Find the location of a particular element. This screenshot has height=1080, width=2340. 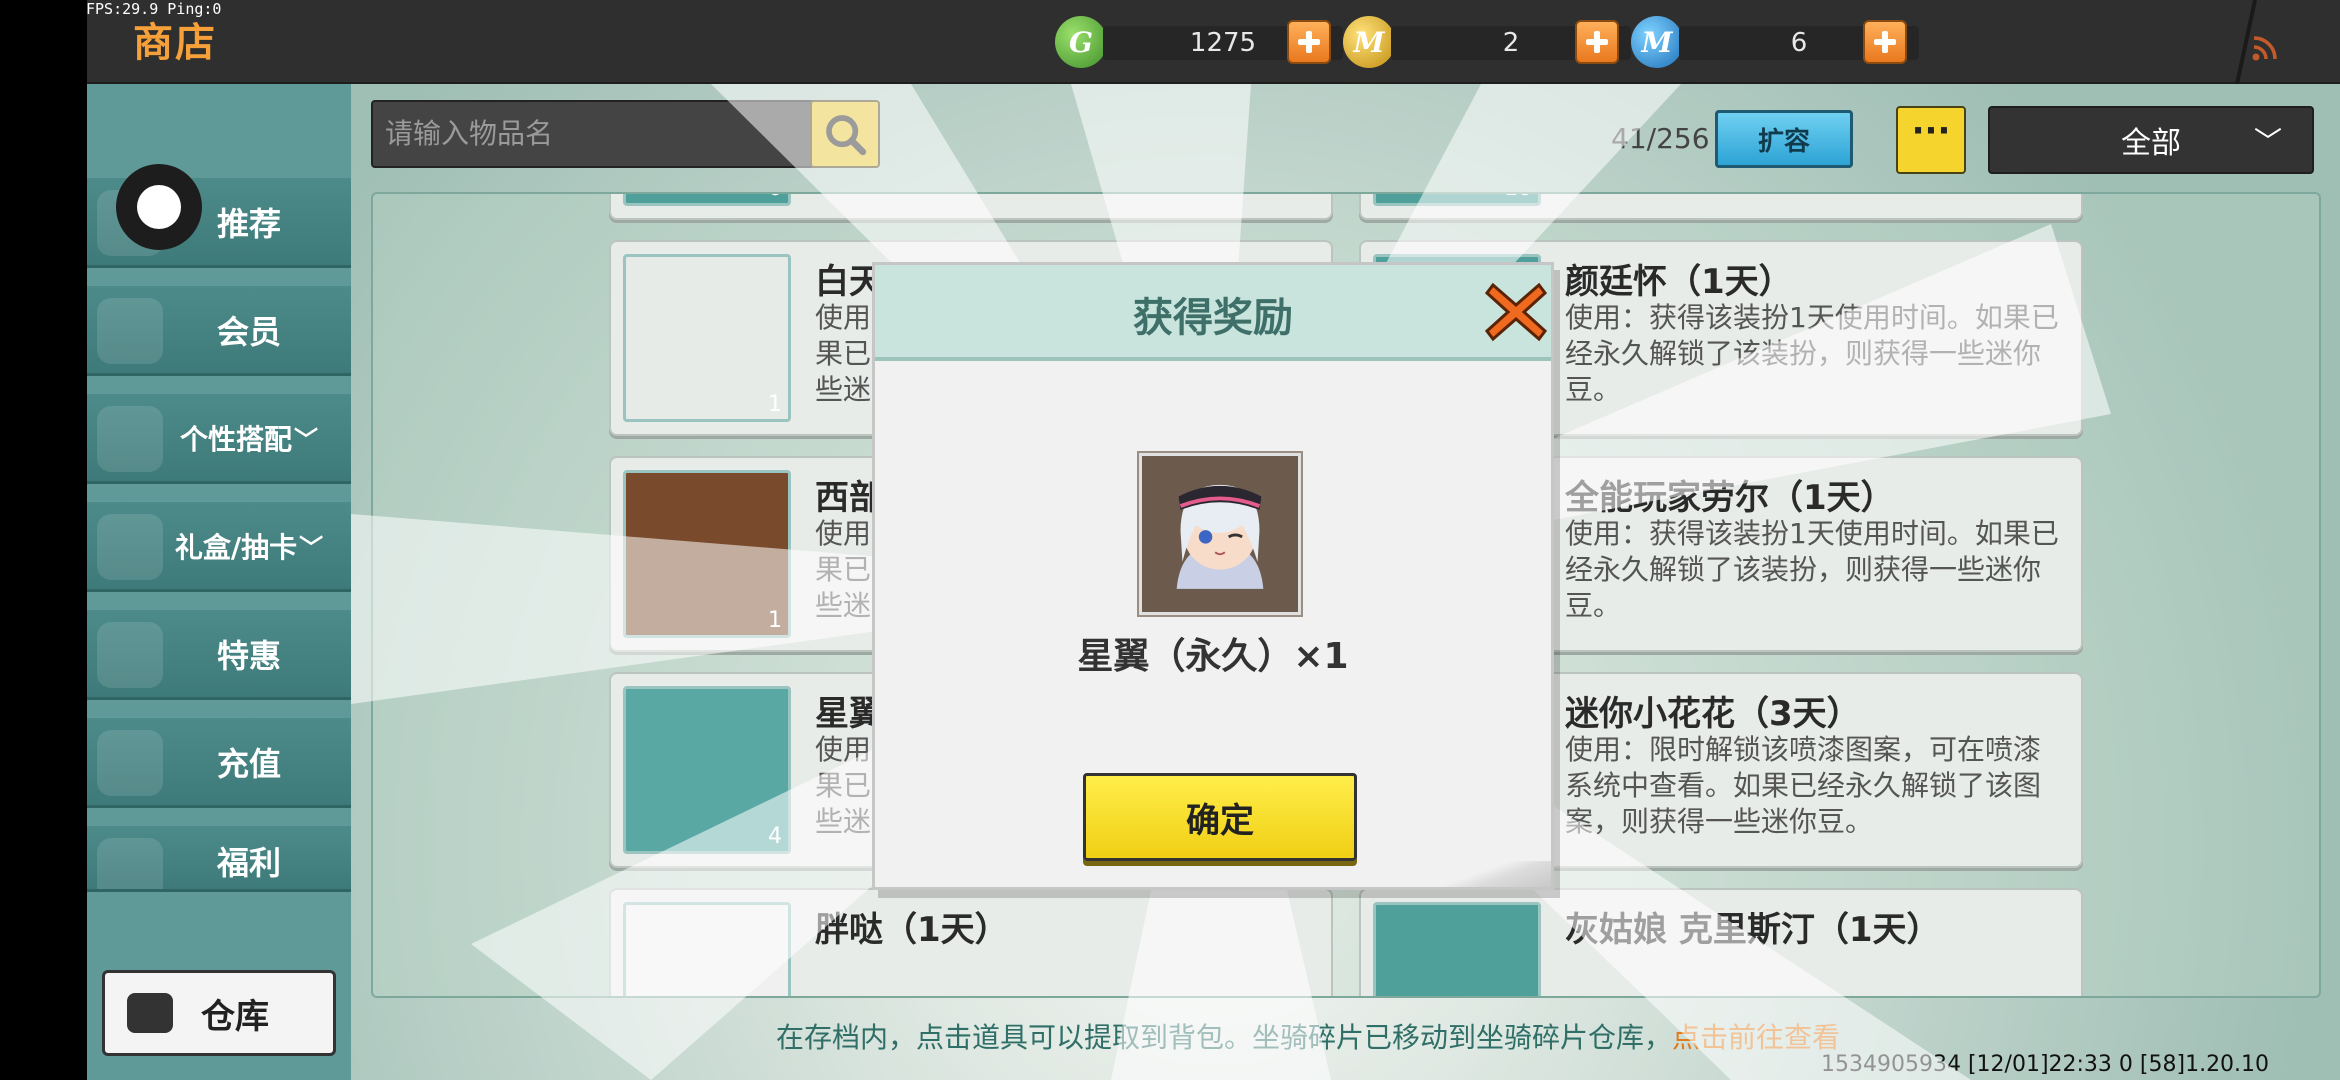

sidebar-item-label: 会员 is located at coordinates (248, 331).